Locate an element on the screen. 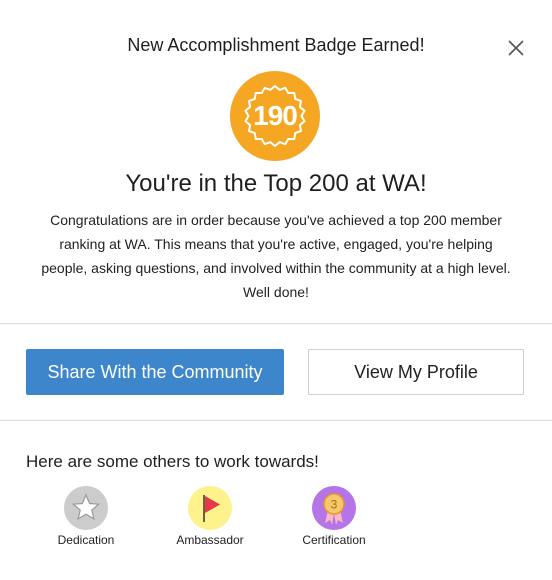 Image resolution: width=552 pixels, height=580 pixels. badge-ambassador: Ambassador is located at coordinates (210, 516).